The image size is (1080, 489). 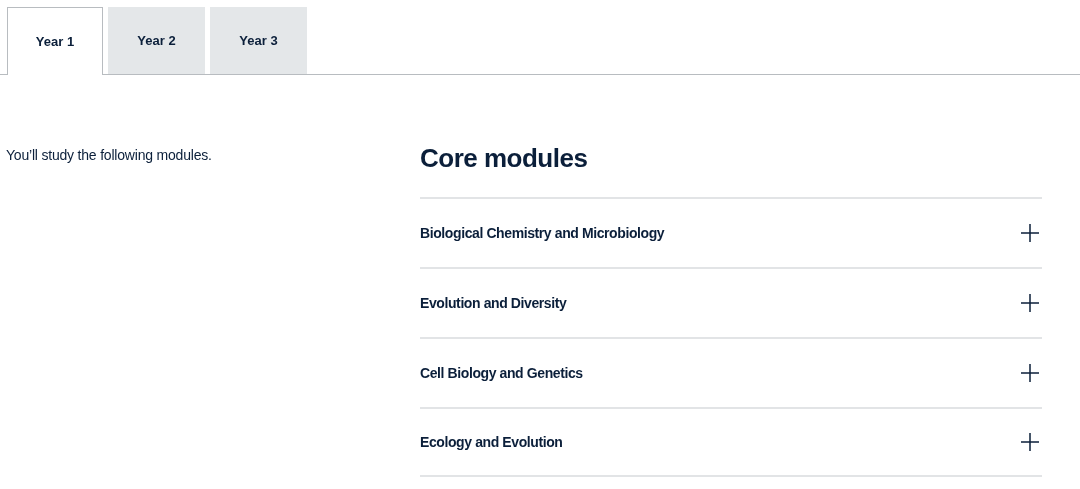 What do you see at coordinates (731, 372) in the screenshot?
I see `module-row: Cell Biology and Genetics` at bounding box center [731, 372].